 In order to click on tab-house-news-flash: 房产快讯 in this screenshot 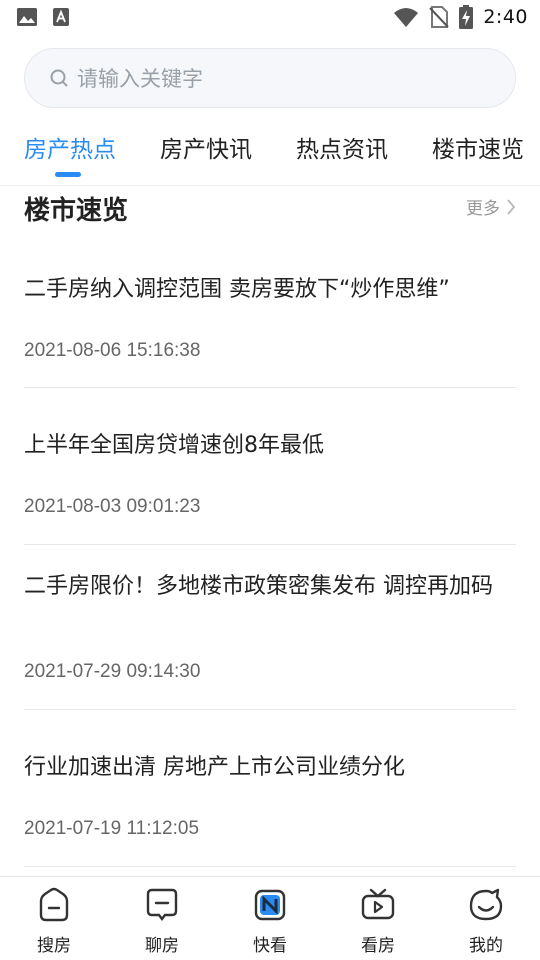, I will do `click(206, 147)`.